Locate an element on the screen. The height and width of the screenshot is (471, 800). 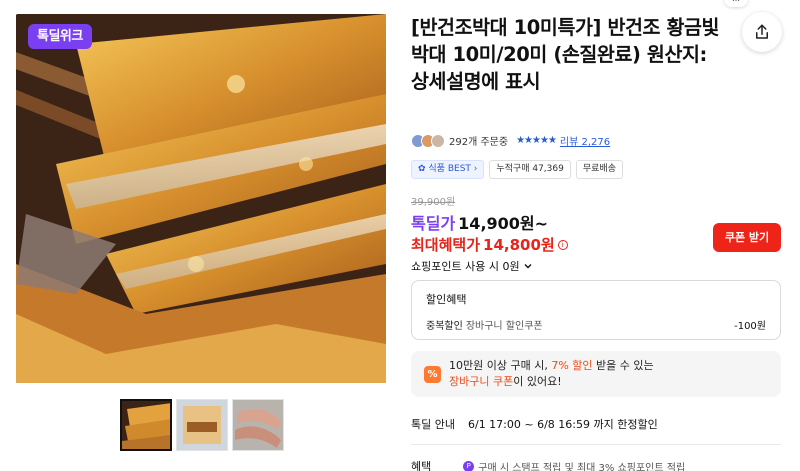
divider is located at coordinates (596, 444).